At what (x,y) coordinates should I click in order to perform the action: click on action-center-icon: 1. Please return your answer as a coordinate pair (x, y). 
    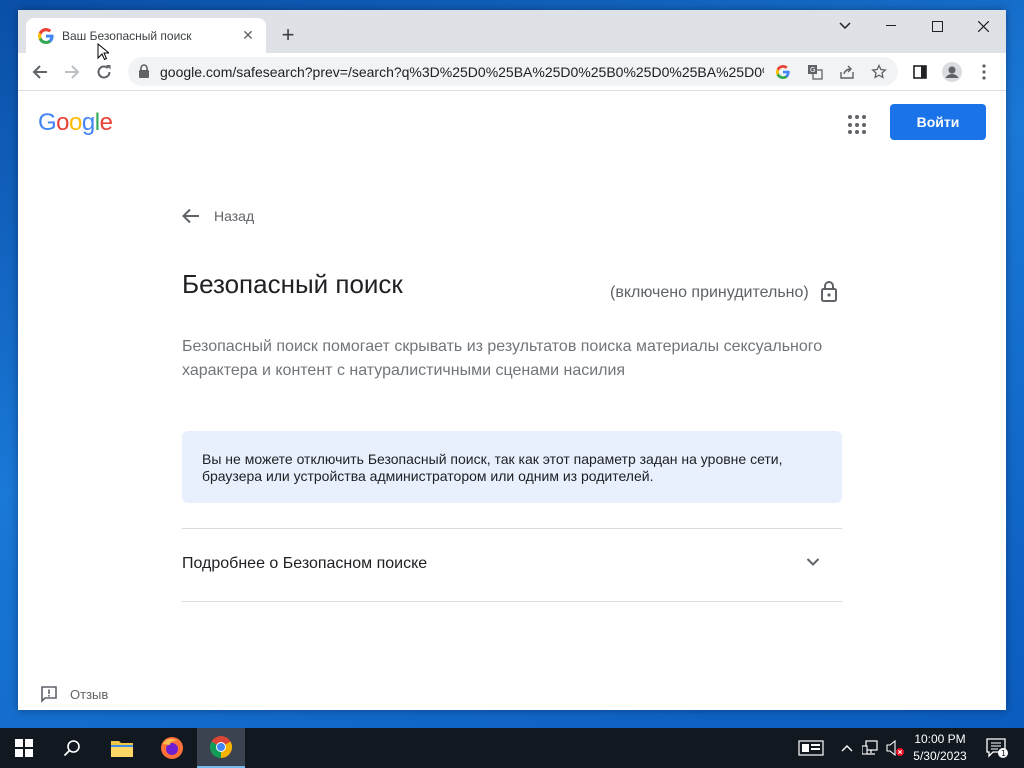
    Looking at the image, I should click on (997, 748).